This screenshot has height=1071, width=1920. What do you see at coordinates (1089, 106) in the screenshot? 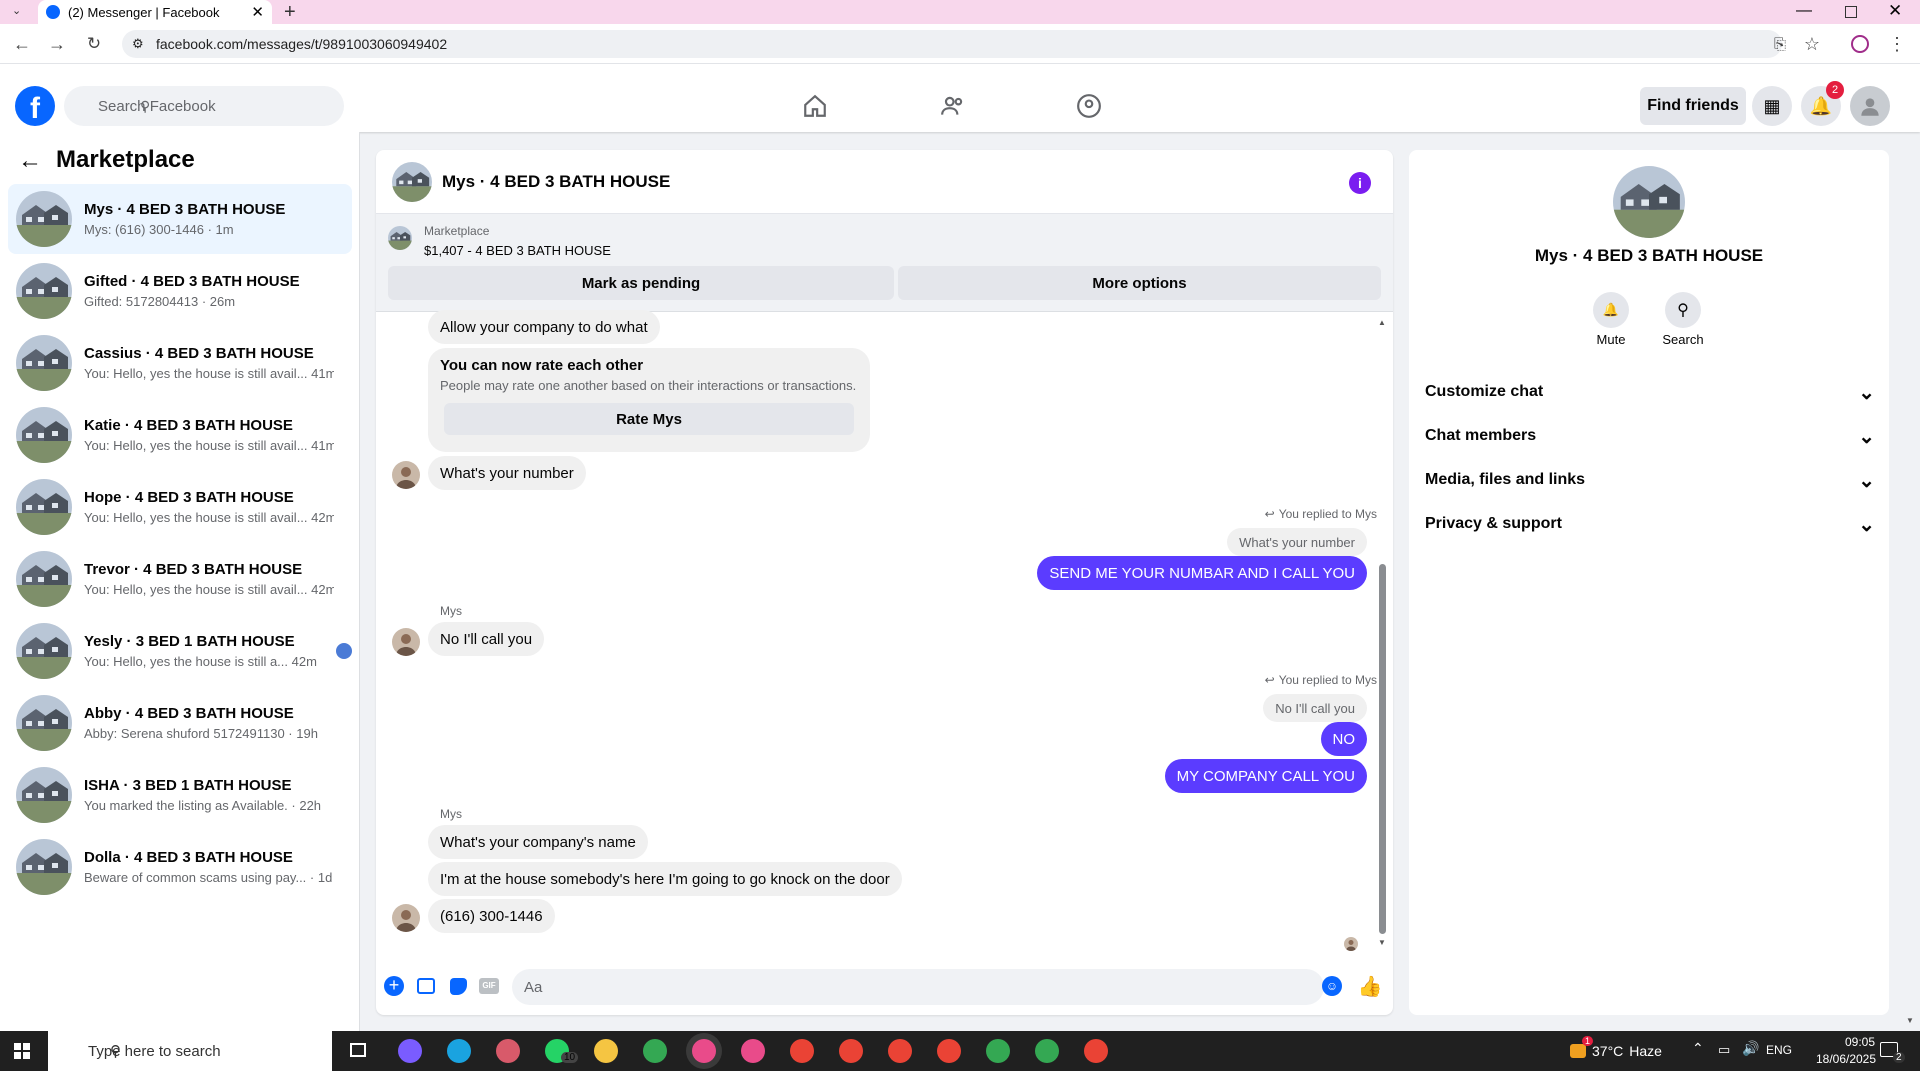
I see `groups-icon` at bounding box center [1089, 106].